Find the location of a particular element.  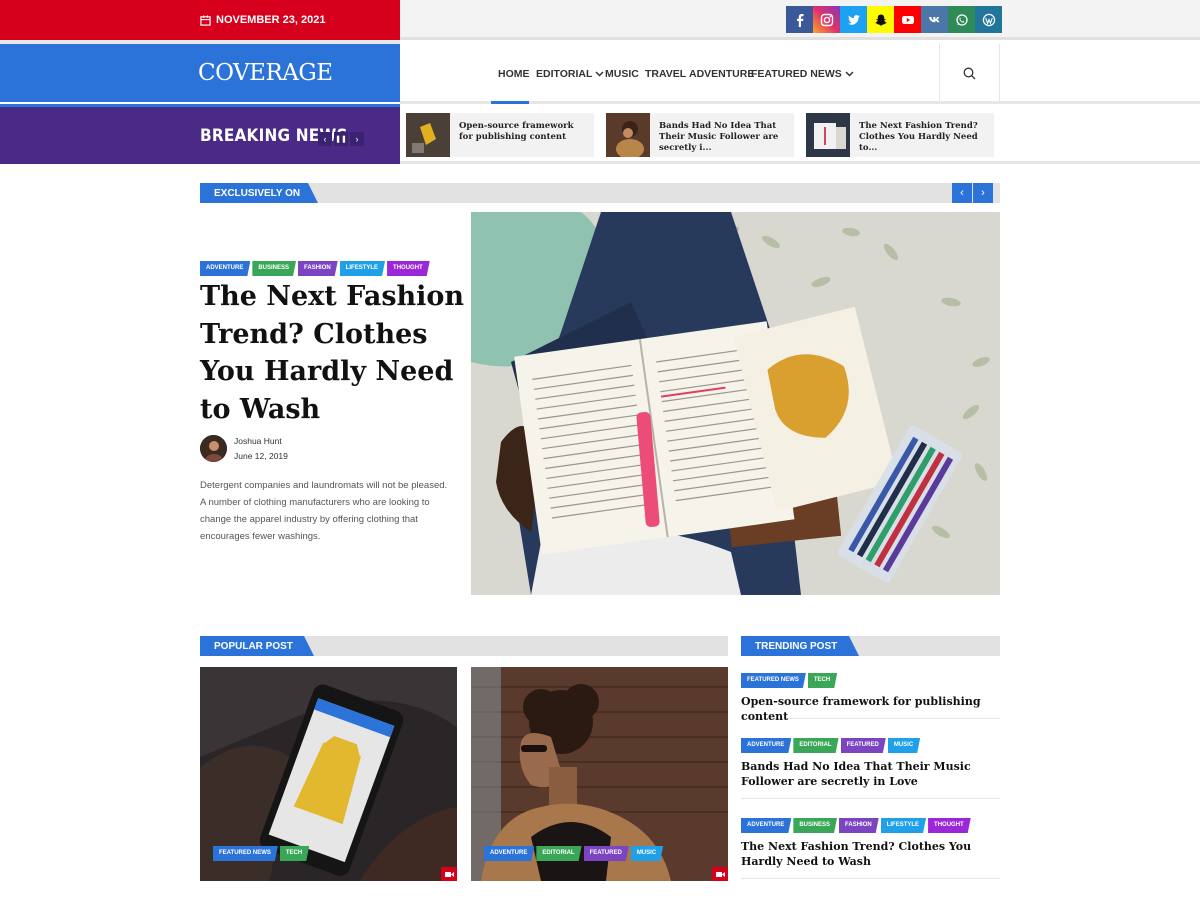

logo-block: COVERAGE is located at coordinates (200, 73).